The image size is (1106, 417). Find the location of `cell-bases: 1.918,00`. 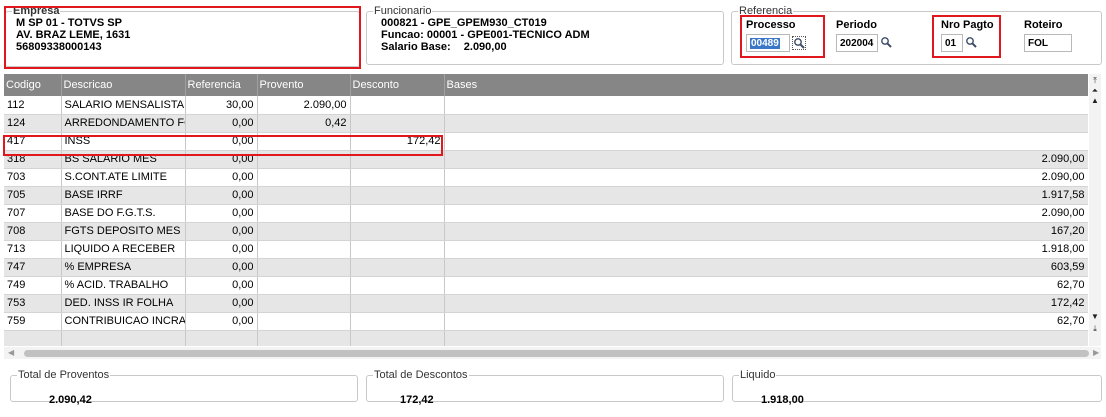

cell-bases: 1.918,00 is located at coordinates (766, 249).